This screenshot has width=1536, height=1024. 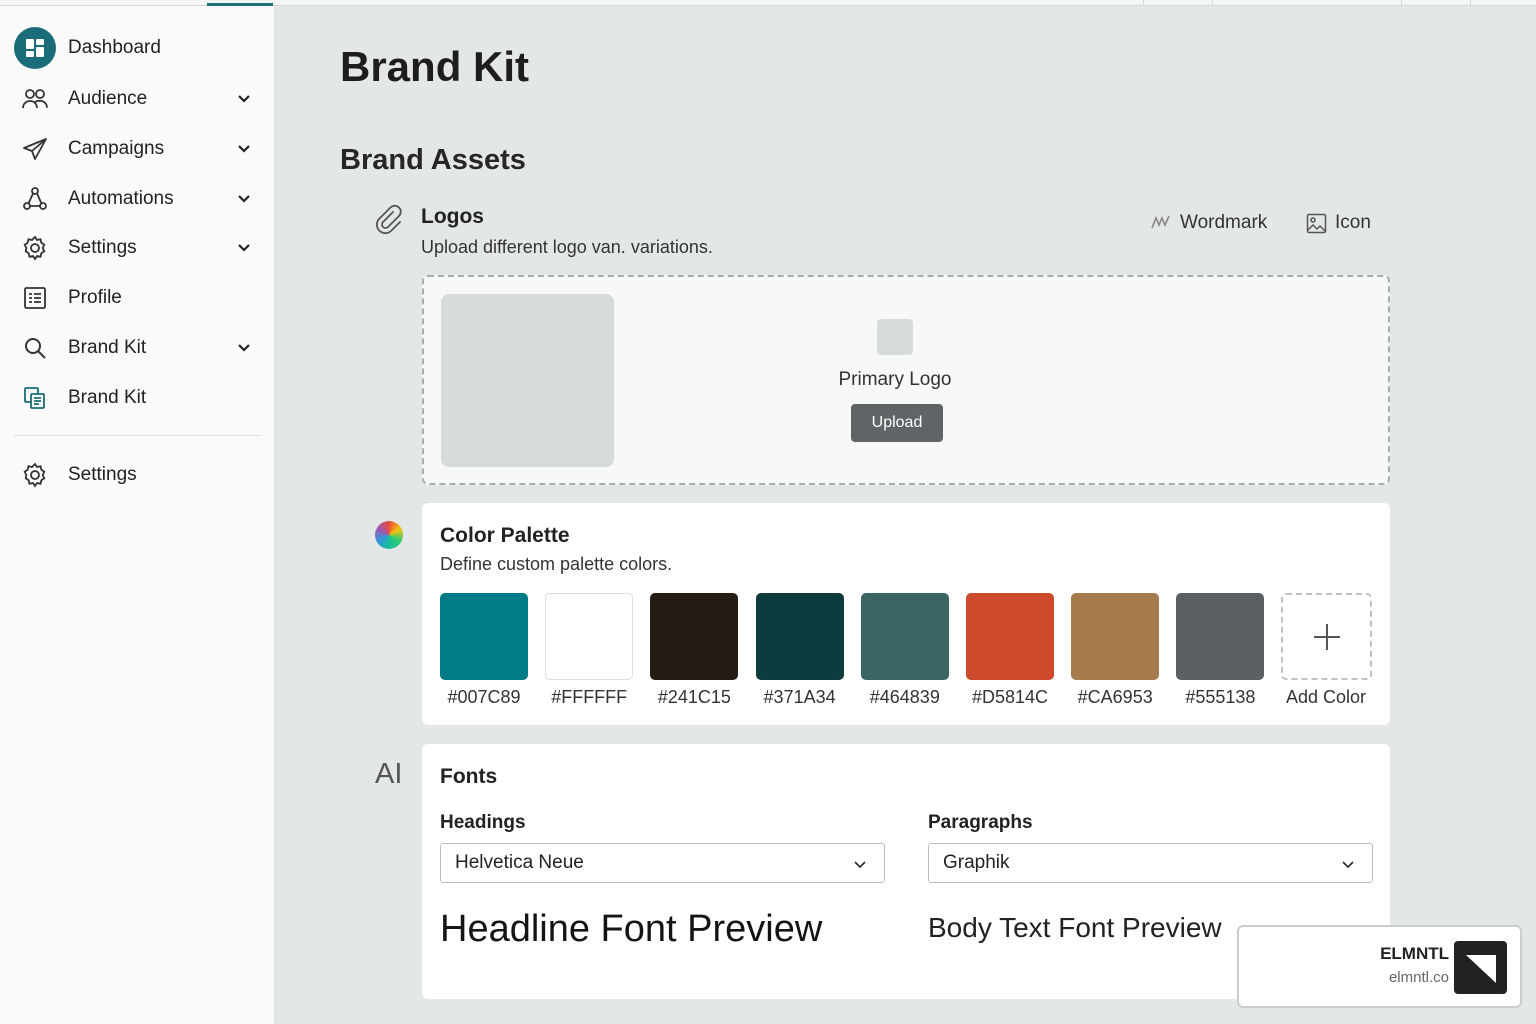 What do you see at coordinates (1010, 697) in the screenshot?
I see `color-swatch-label: #D5814C` at bounding box center [1010, 697].